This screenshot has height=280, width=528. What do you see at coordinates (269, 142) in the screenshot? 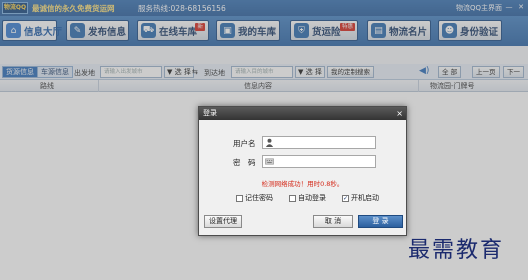
I see `user-icon` at bounding box center [269, 142].